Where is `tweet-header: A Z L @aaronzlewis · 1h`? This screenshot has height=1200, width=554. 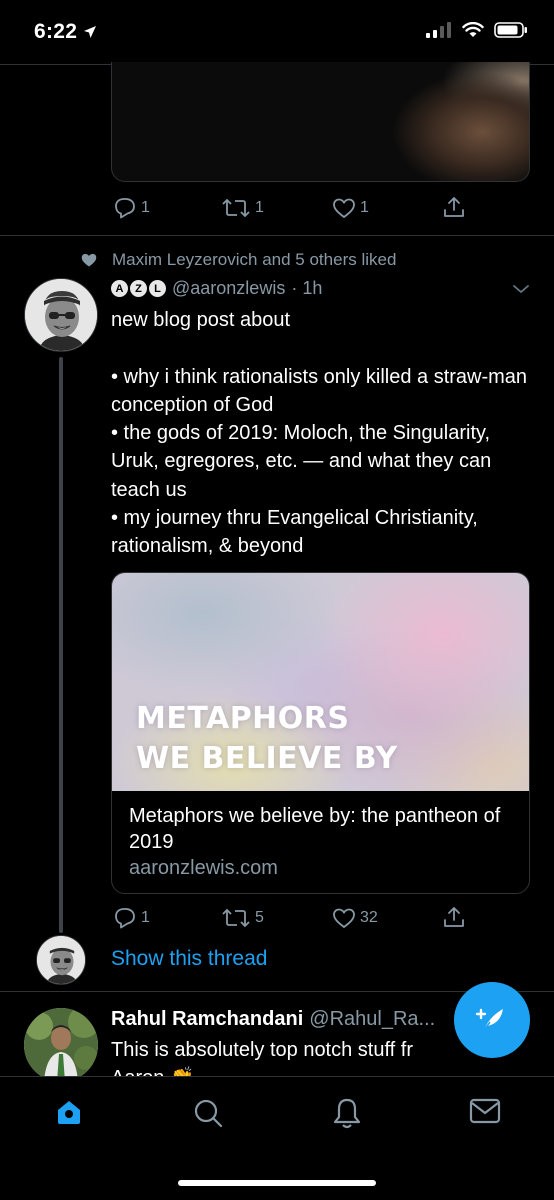 tweet-header: A Z L @aaronzlewis · 1h is located at coordinates (216, 288).